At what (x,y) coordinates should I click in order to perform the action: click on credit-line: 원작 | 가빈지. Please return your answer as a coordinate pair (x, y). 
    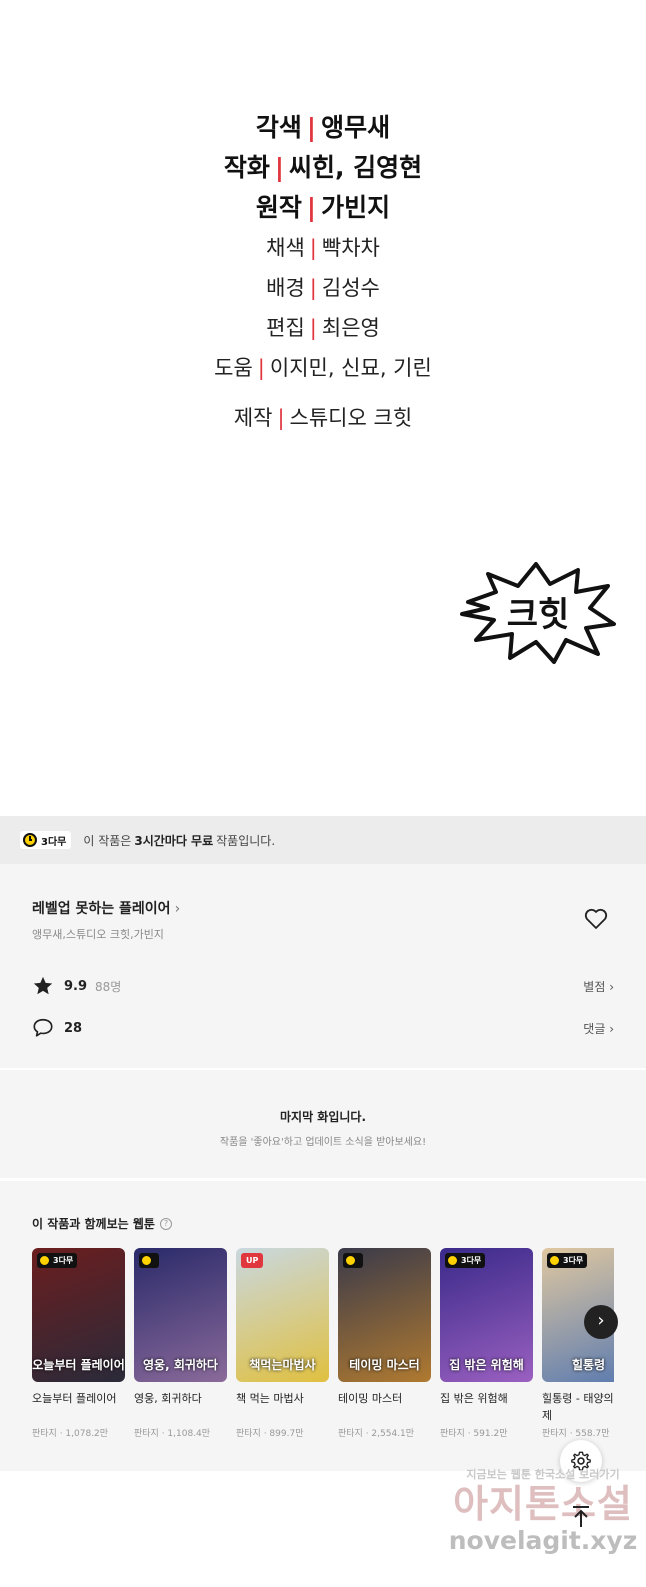
    Looking at the image, I should click on (323, 208).